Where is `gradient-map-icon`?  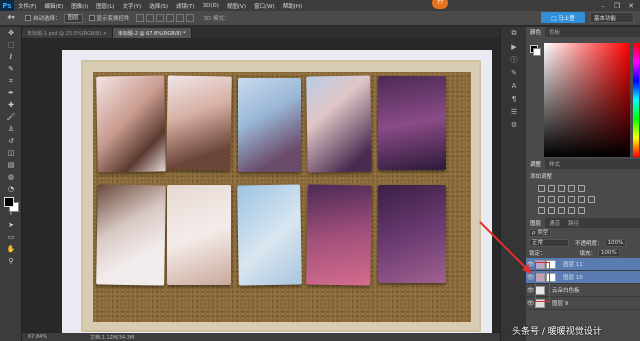
gradient-map-icon is located at coordinates (571, 210).